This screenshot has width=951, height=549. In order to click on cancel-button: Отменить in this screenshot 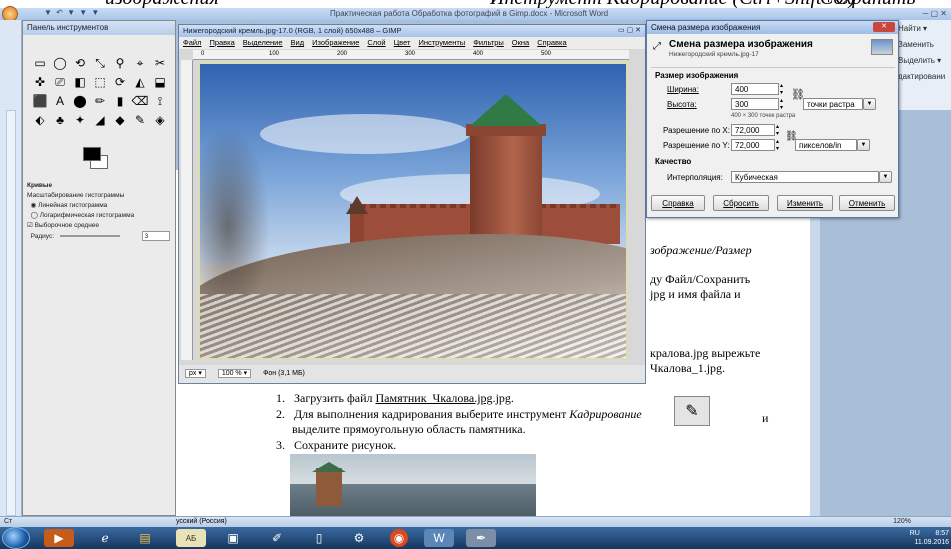, I will do `click(867, 203)`.